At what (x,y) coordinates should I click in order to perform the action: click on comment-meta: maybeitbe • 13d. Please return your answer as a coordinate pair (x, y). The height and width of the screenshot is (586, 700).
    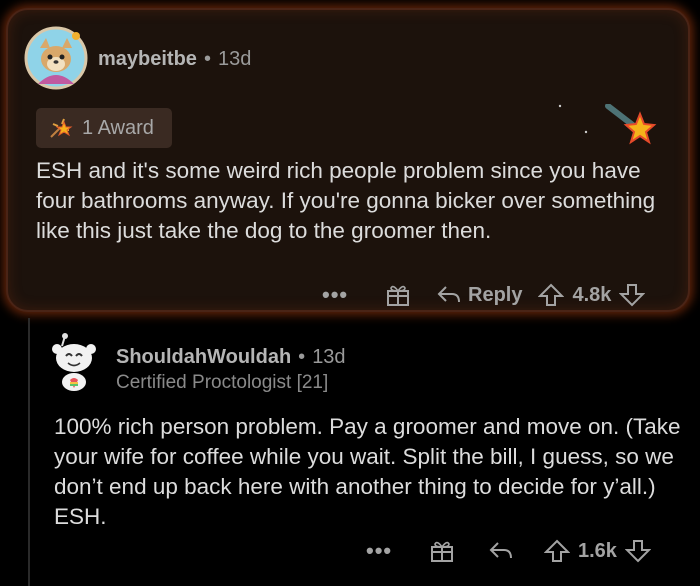
    Looking at the image, I should click on (174, 59).